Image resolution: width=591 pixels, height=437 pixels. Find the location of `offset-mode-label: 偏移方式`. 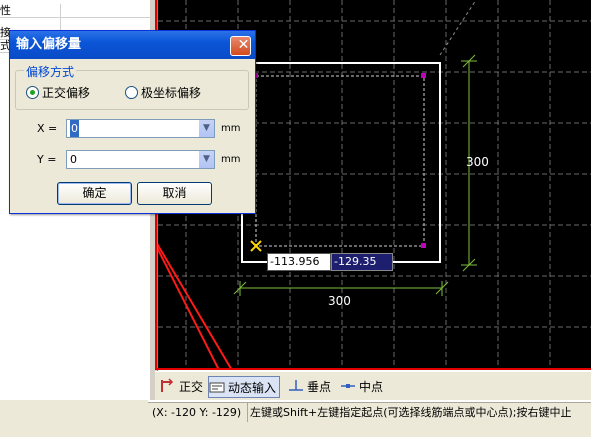

offset-mode-label: 偏移方式 is located at coordinates (50, 71).